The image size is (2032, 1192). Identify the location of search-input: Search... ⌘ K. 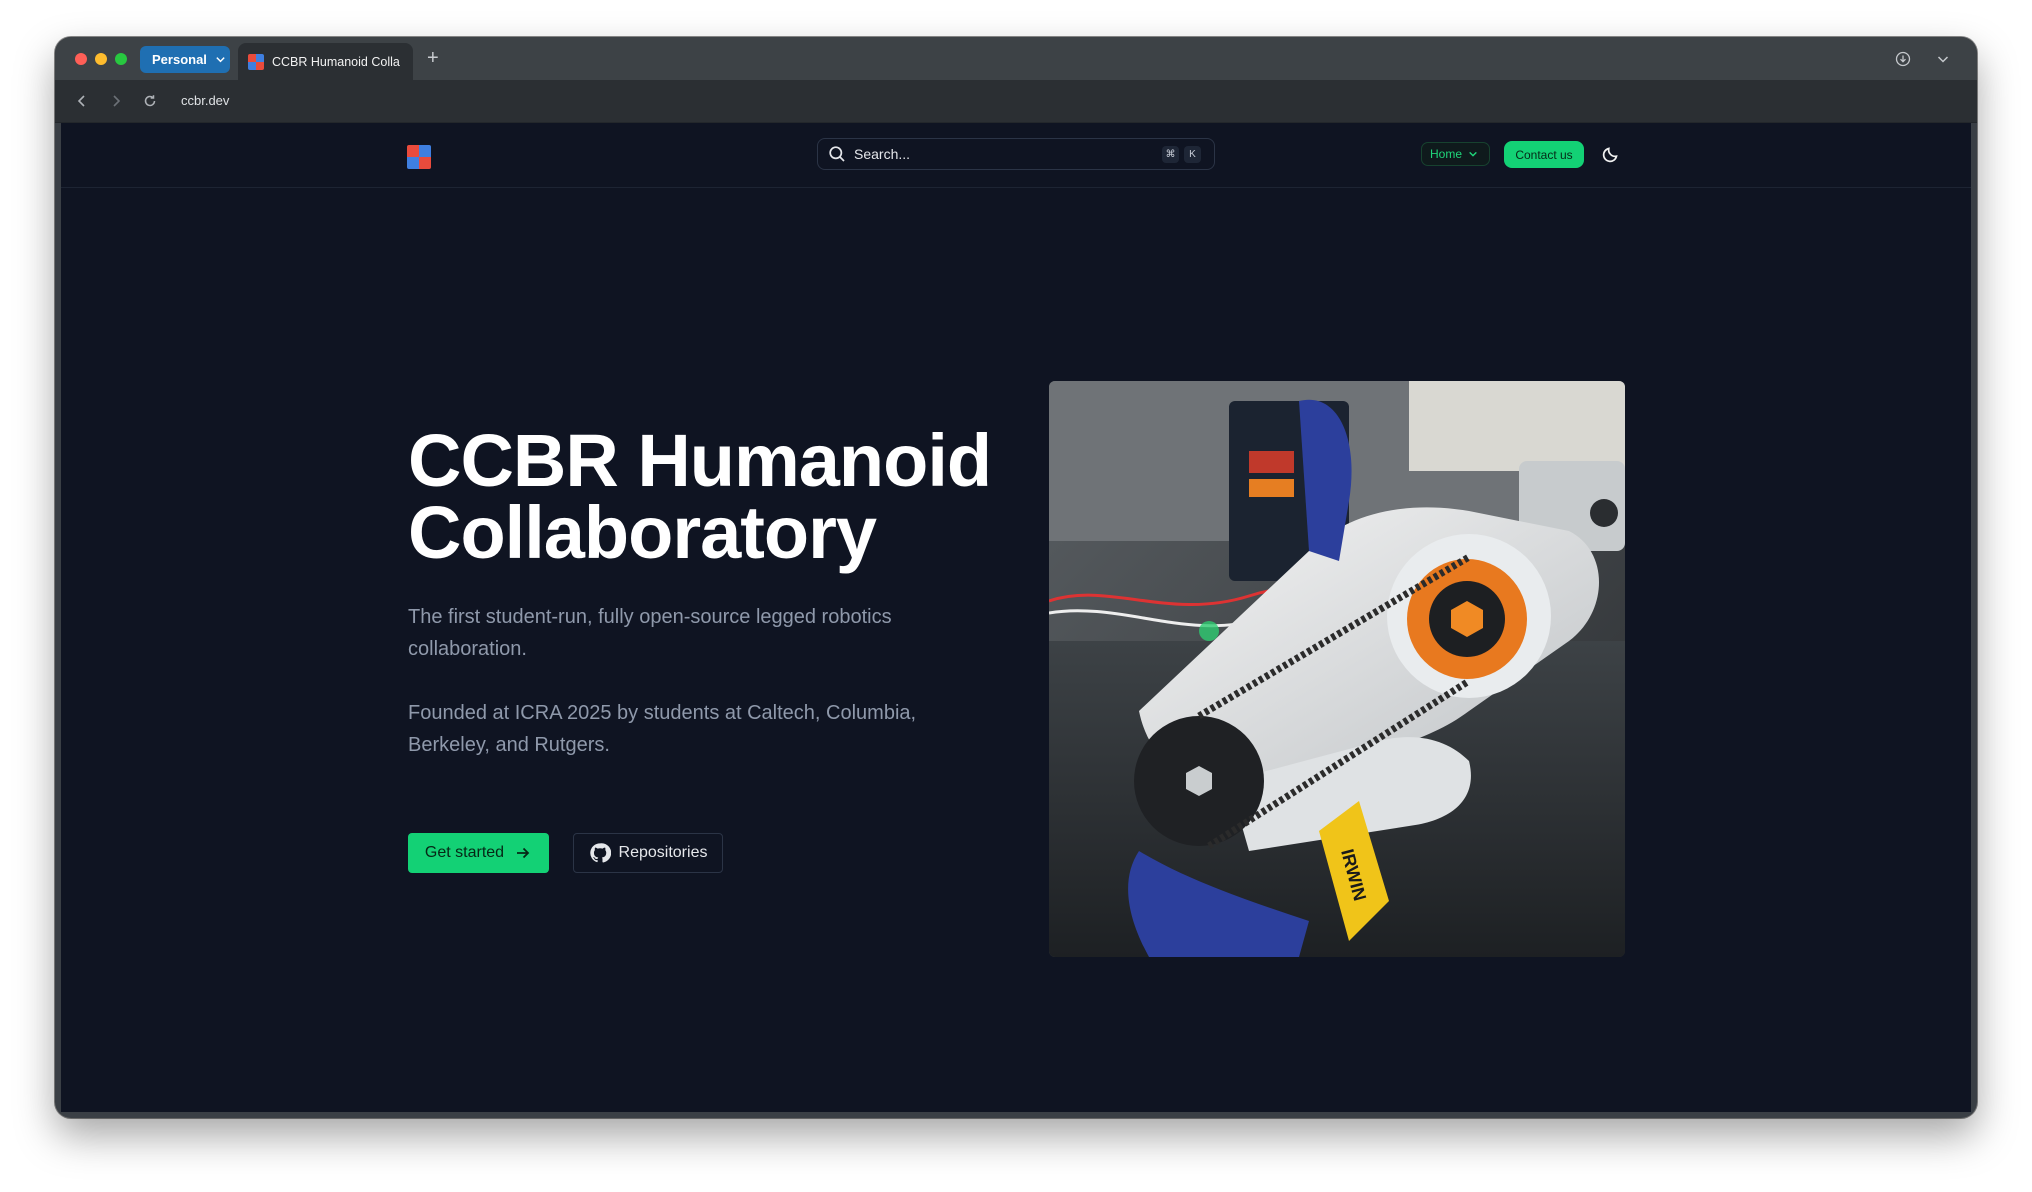
(1016, 154).